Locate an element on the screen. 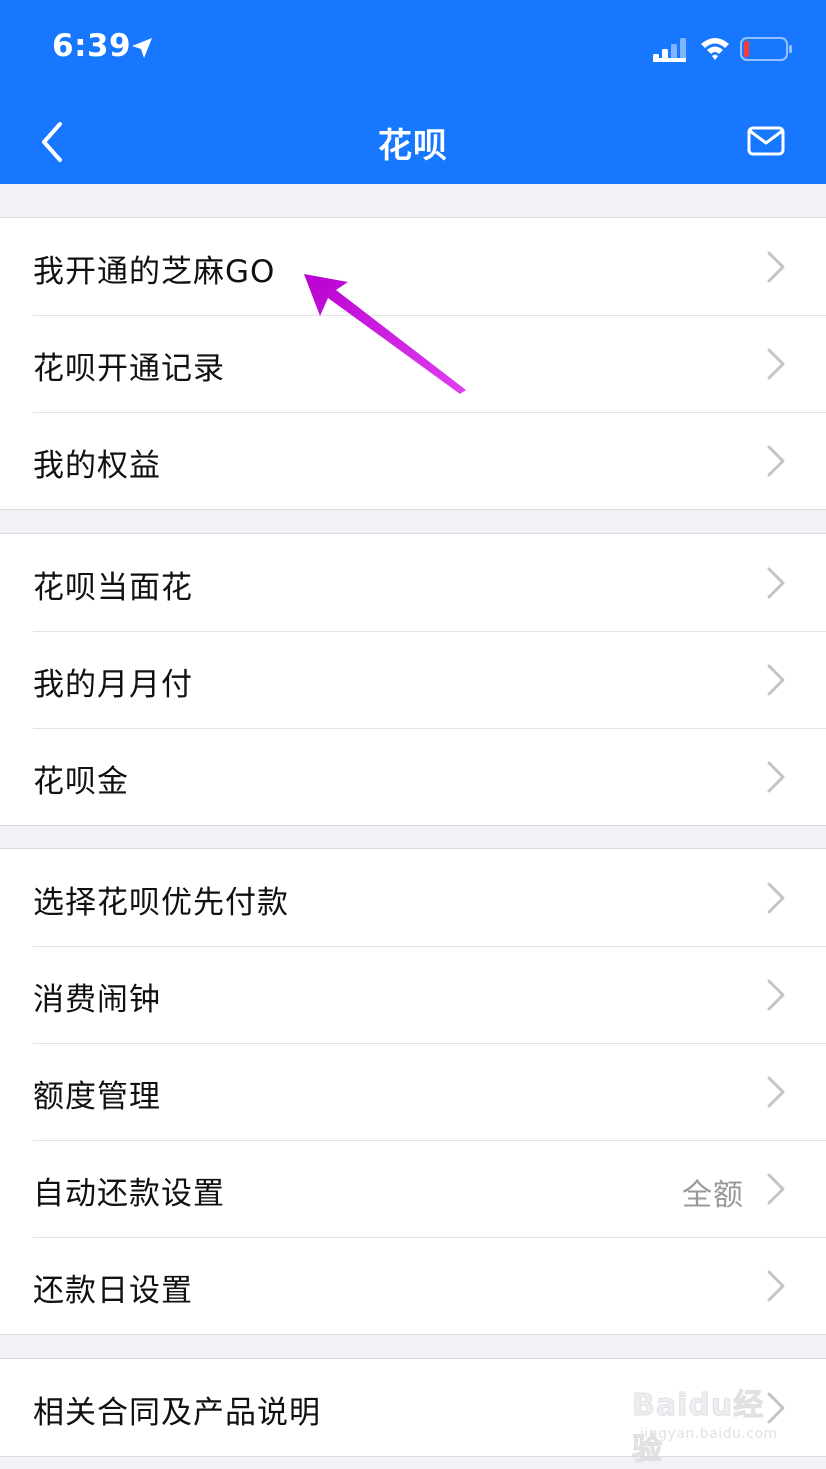 This screenshot has height=1469, width=826. watermark-brand: Baidu经验 is located at coordinates (698, 1428).